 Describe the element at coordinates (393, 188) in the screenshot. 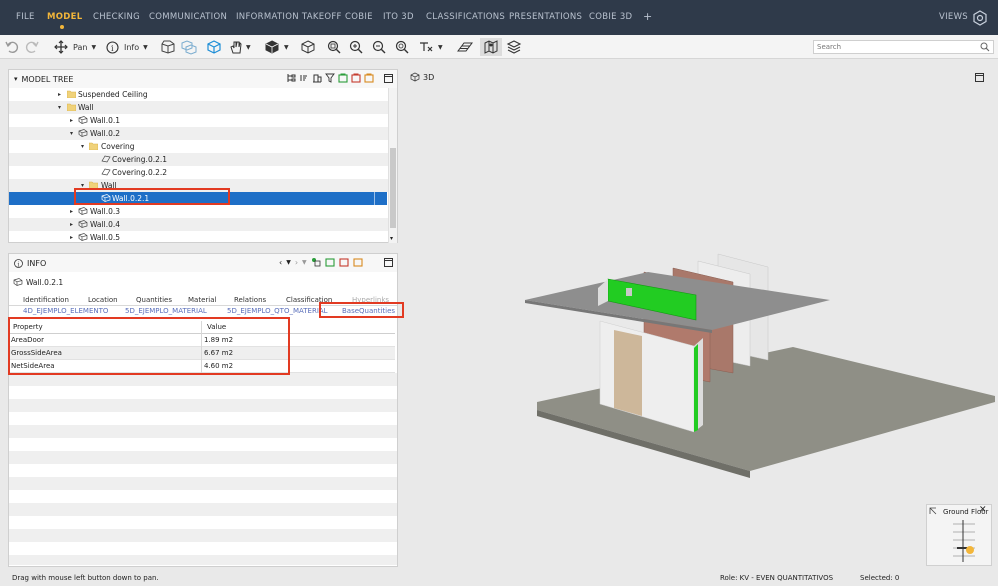

I see `tree-scrollbar-thumb` at that location.